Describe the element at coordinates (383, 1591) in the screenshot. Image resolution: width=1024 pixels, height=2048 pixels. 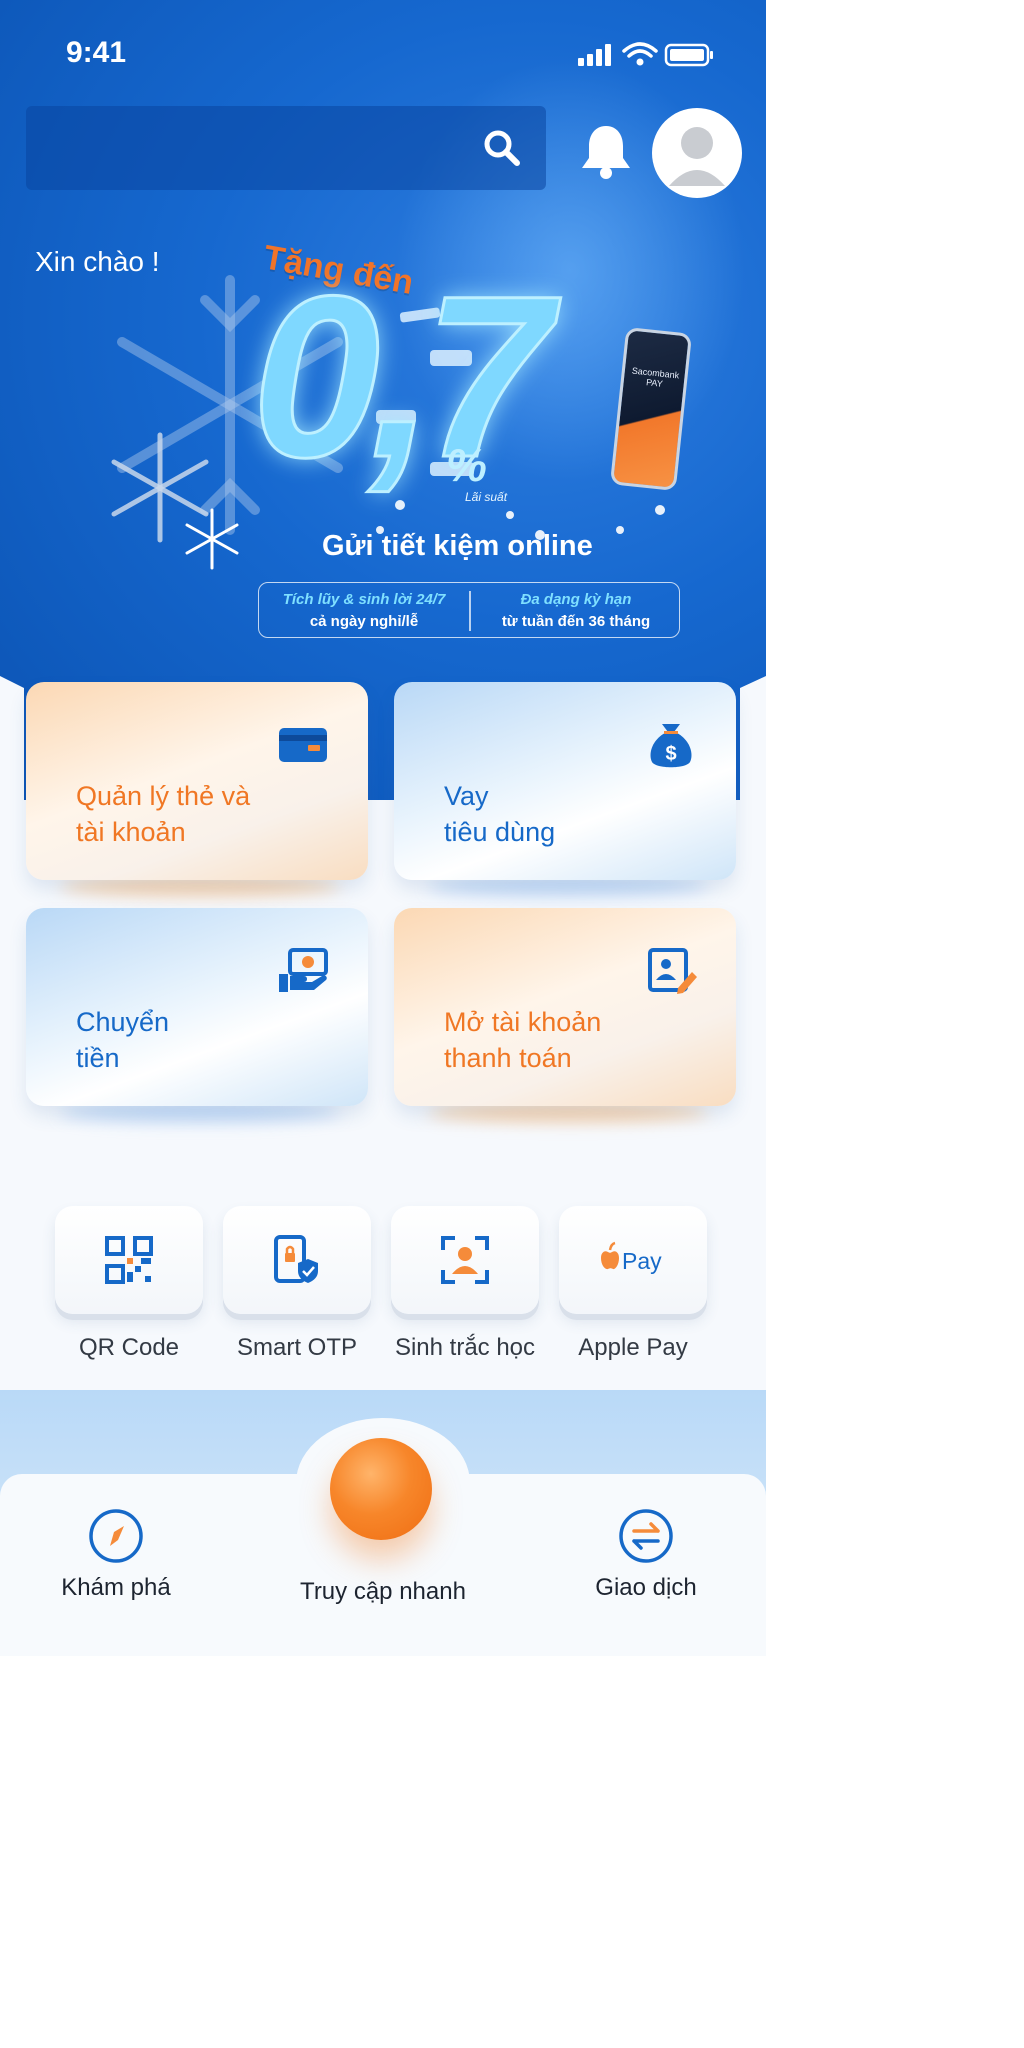
I see `nav-label: Truy cập nhanh` at that location.